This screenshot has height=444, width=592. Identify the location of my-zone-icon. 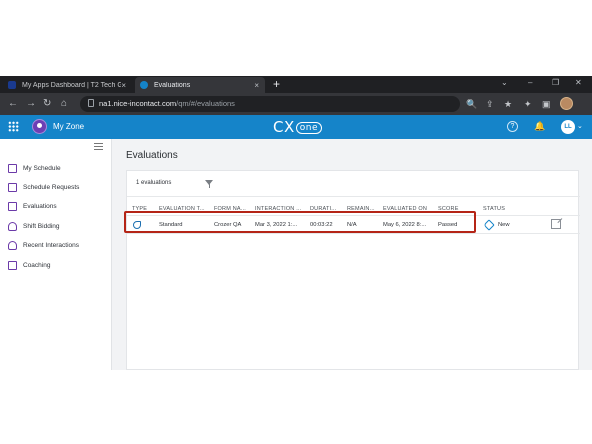
(39, 126).